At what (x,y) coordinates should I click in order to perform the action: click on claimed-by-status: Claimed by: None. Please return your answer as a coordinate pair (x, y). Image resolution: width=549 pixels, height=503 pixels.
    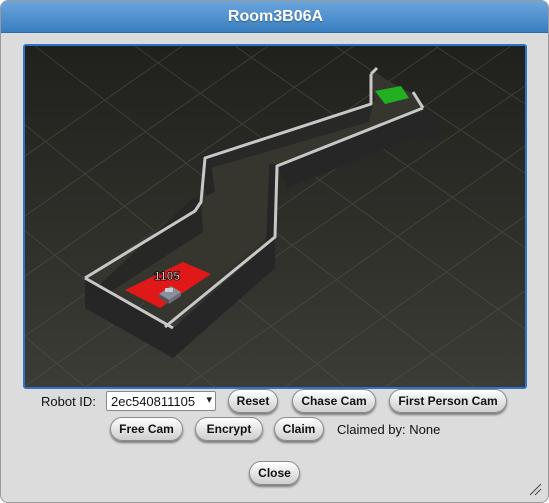
    Looking at the image, I should click on (389, 429).